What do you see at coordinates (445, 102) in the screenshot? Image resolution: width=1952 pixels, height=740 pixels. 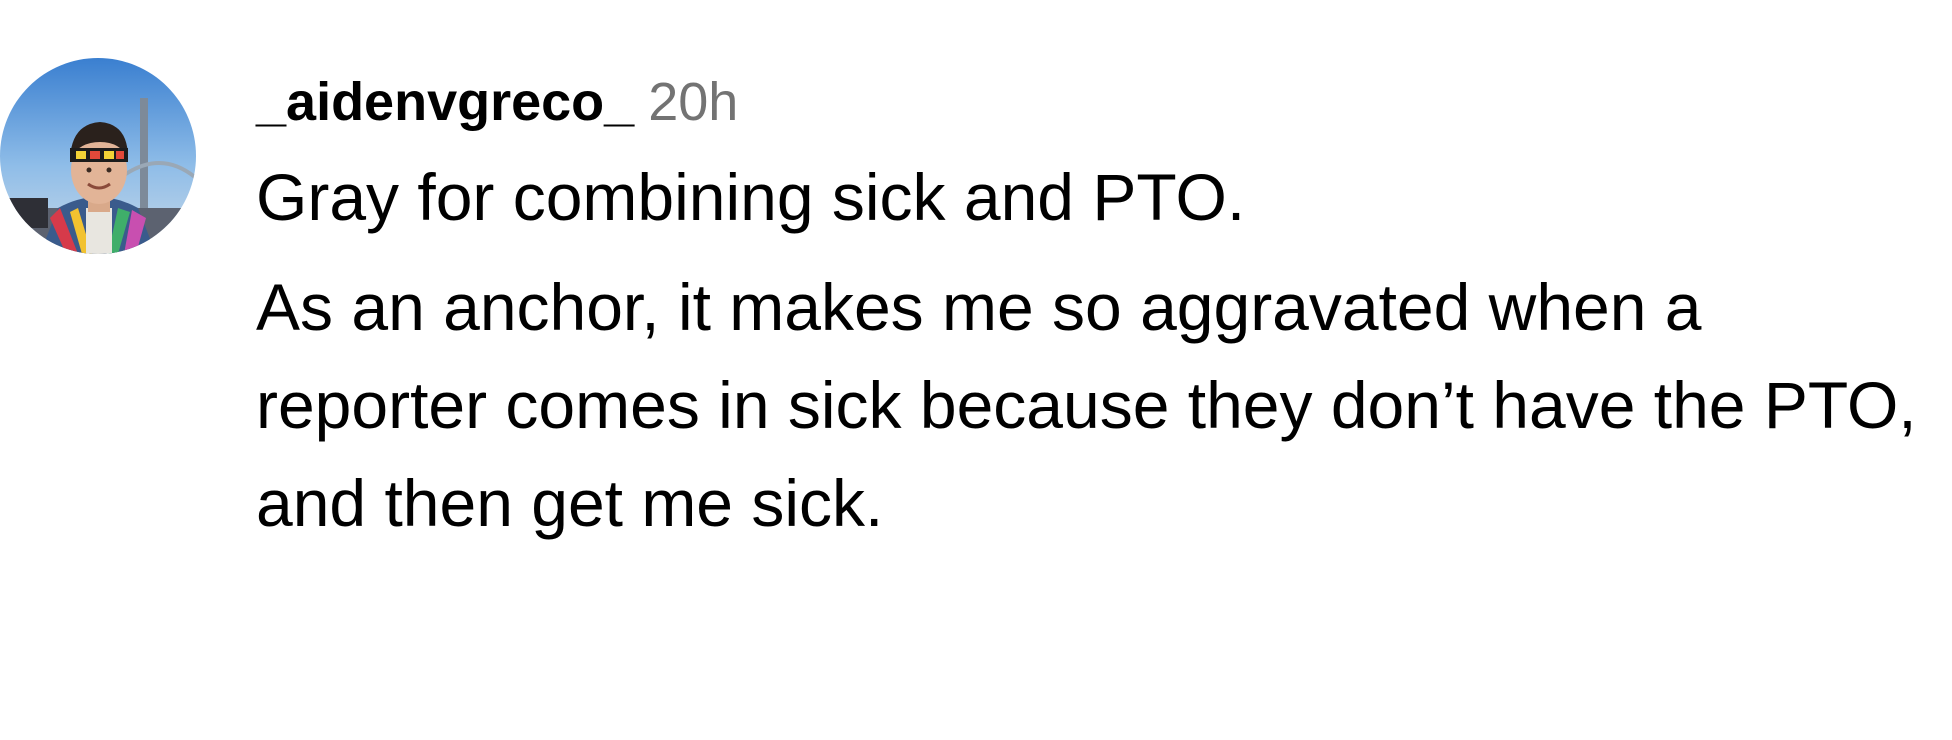 I see `username-link: _aidenvgreco_` at bounding box center [445, 102].